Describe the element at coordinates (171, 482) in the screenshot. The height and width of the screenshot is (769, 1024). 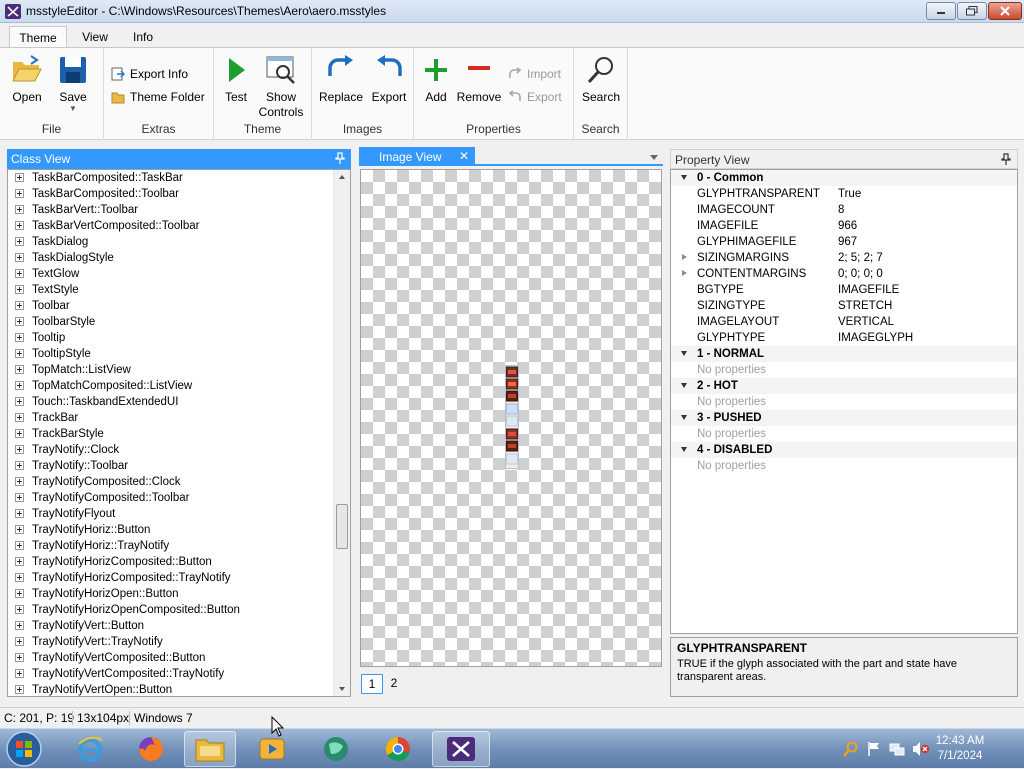
I see `class-tree-item: TrayNotifyComposited::Clock` at that location.